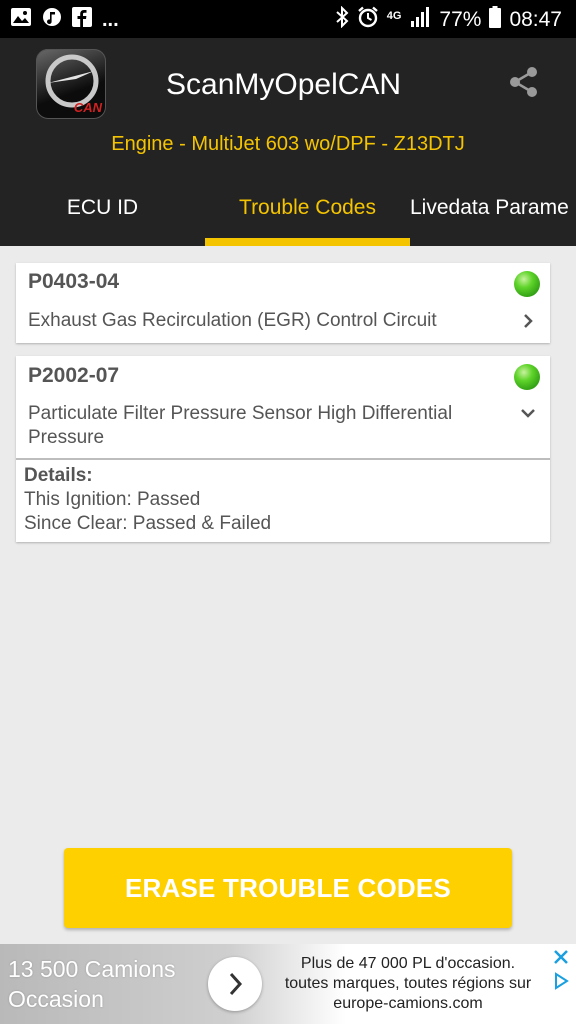  Describe the element at coordinates (102, 218) in the screenshot. I see `tab-ecu-id: ECU ID` at that location.